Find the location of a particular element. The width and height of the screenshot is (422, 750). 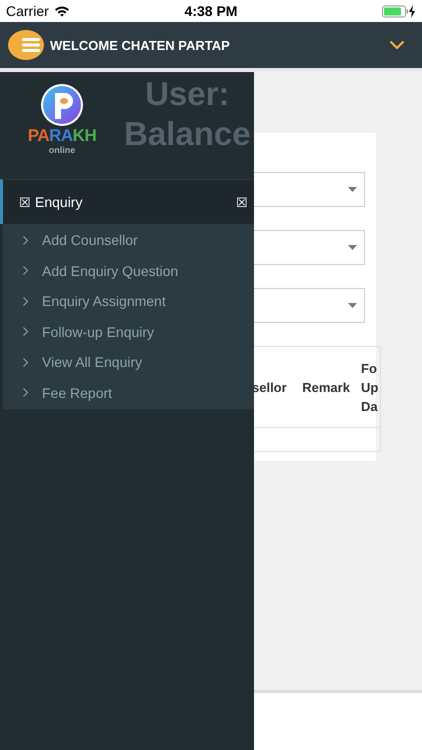

menu-item-label: Enquiry is located at coordinates (59, 202).